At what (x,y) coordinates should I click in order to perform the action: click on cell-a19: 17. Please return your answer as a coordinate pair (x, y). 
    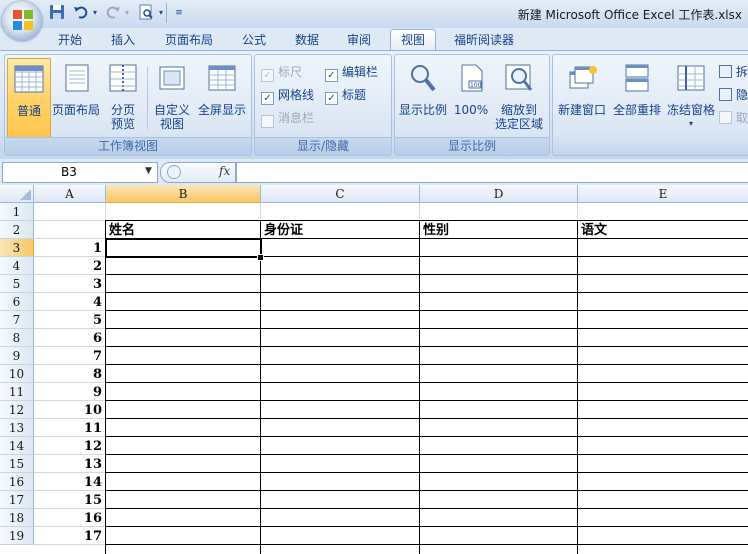
    Looking at the image, I should click on (69, 536).